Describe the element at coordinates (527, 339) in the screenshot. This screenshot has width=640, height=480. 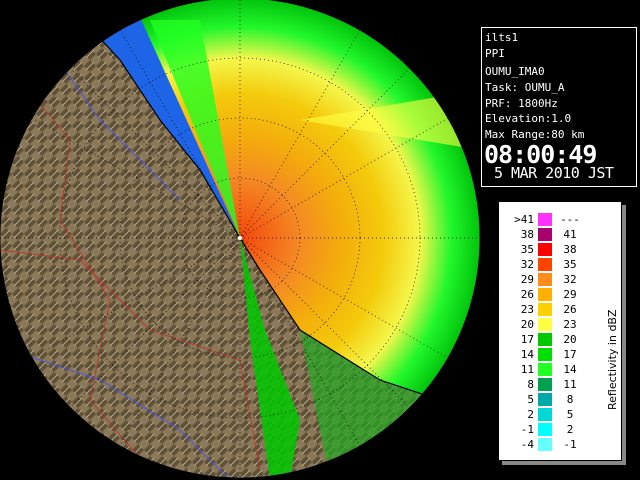
I see `legend-low-value: 17` at that location.